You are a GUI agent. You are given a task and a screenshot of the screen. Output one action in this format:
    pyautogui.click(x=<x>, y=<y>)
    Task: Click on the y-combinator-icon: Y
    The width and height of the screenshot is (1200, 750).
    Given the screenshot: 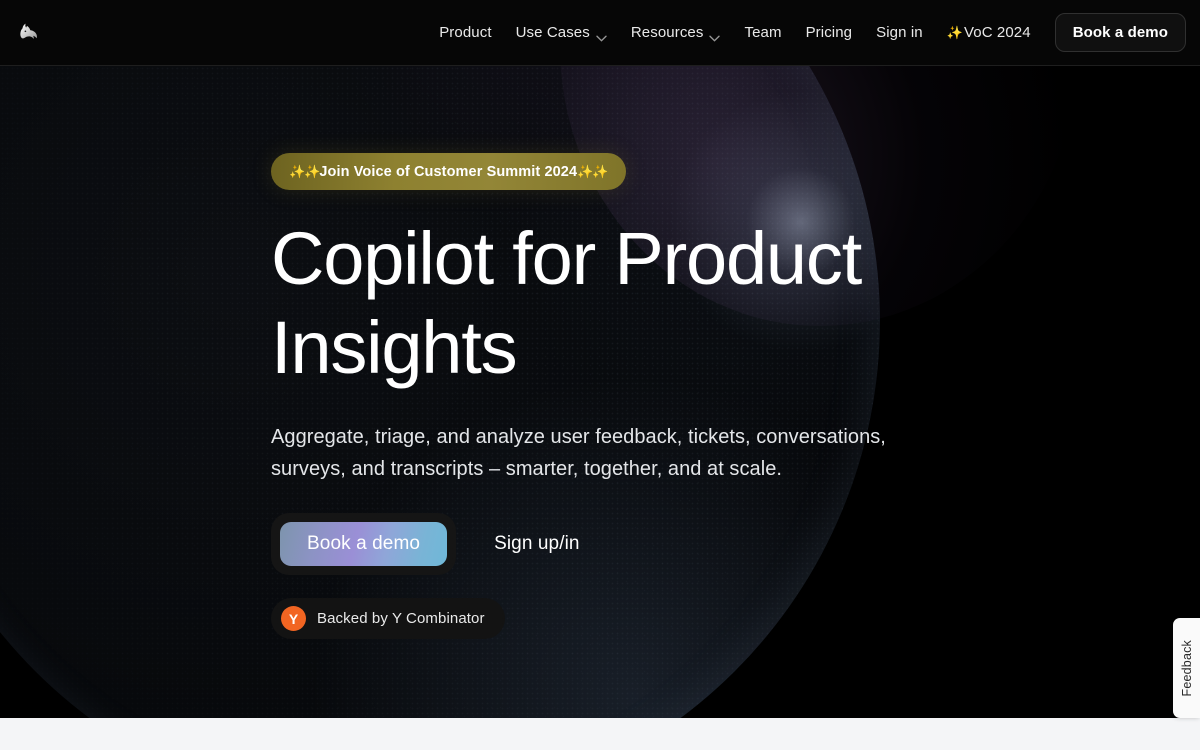 What is the action you would take?
    pyautogui.click(x=293, y=618)
    